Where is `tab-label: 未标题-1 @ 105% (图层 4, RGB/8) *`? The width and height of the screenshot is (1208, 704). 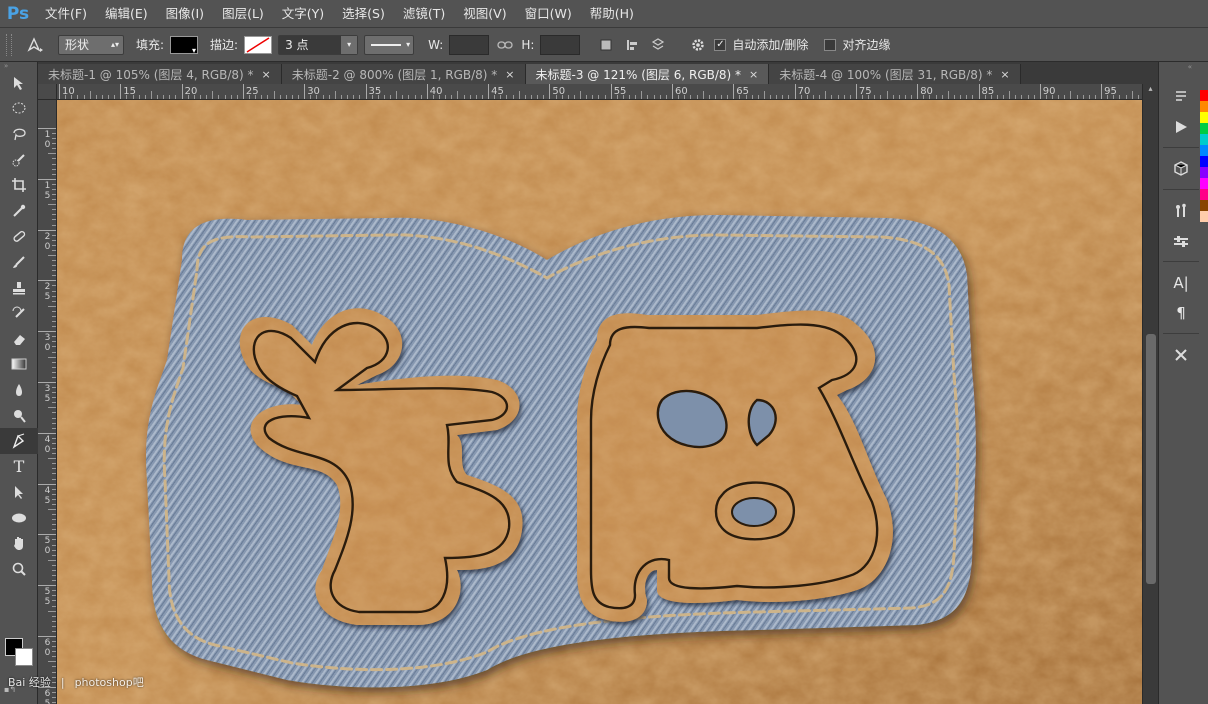
tab-label: 未标题-1 @ 105% (图层 4, RGB/8) * is located at coordinates (151, 74).